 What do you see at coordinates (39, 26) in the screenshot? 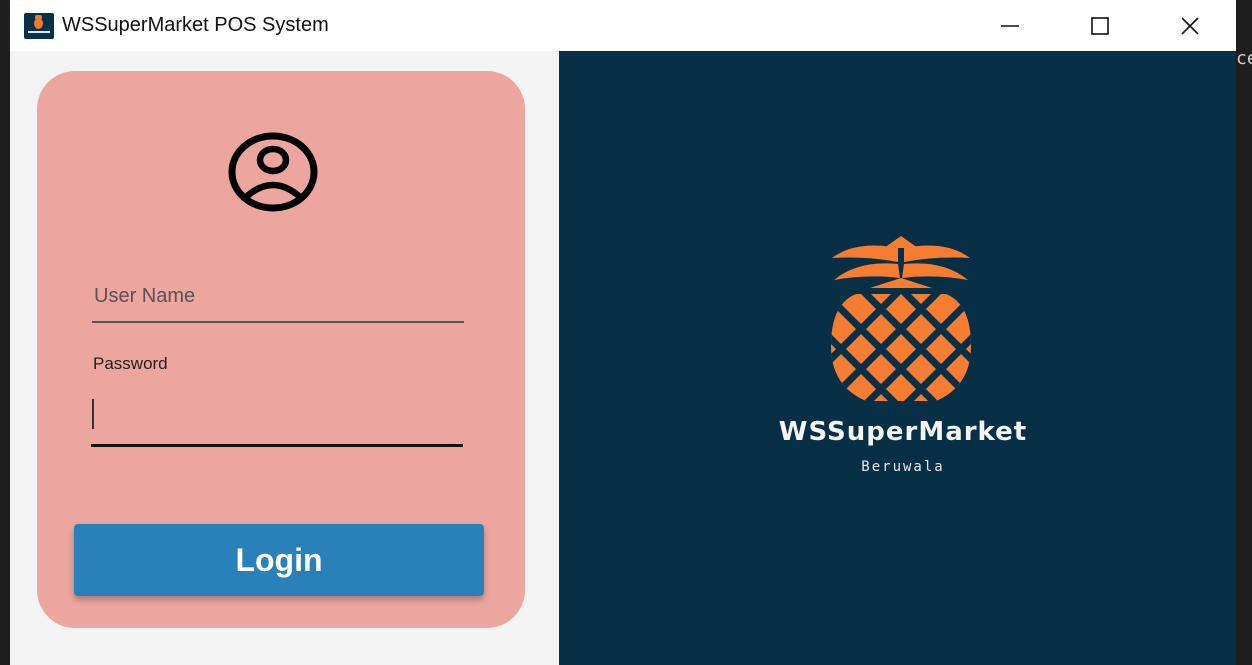
I see `pineapple-logo-icon` at bounding box center [39, 26].